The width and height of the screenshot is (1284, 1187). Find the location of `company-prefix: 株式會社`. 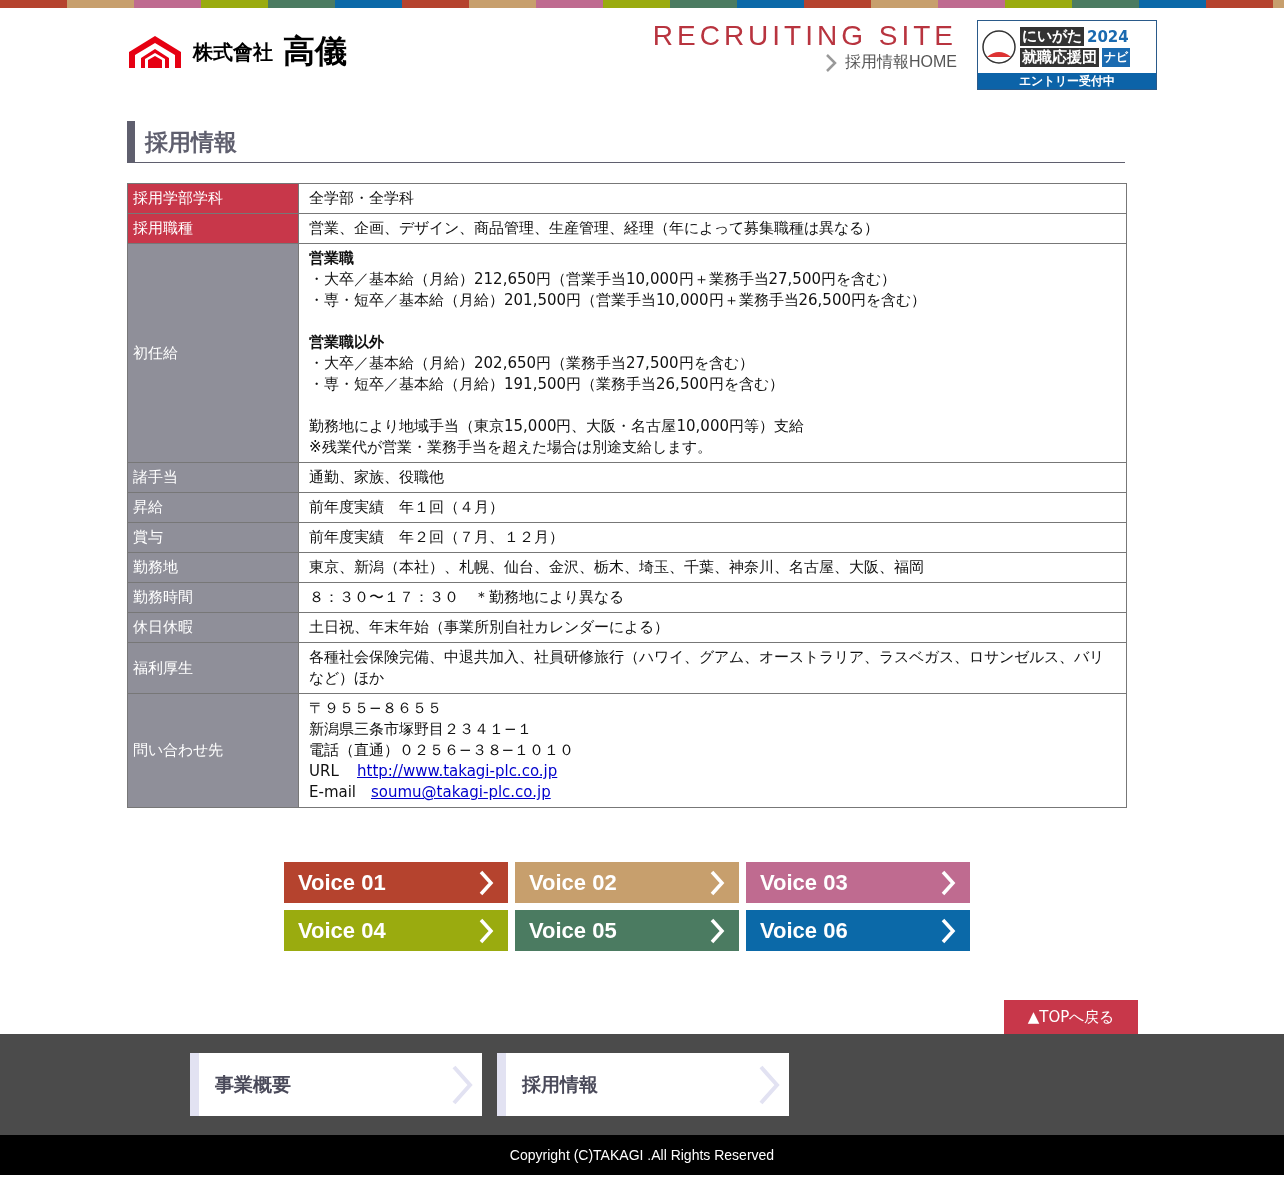

company-prefix: 株式會社 is located at coordinates (233, 52).